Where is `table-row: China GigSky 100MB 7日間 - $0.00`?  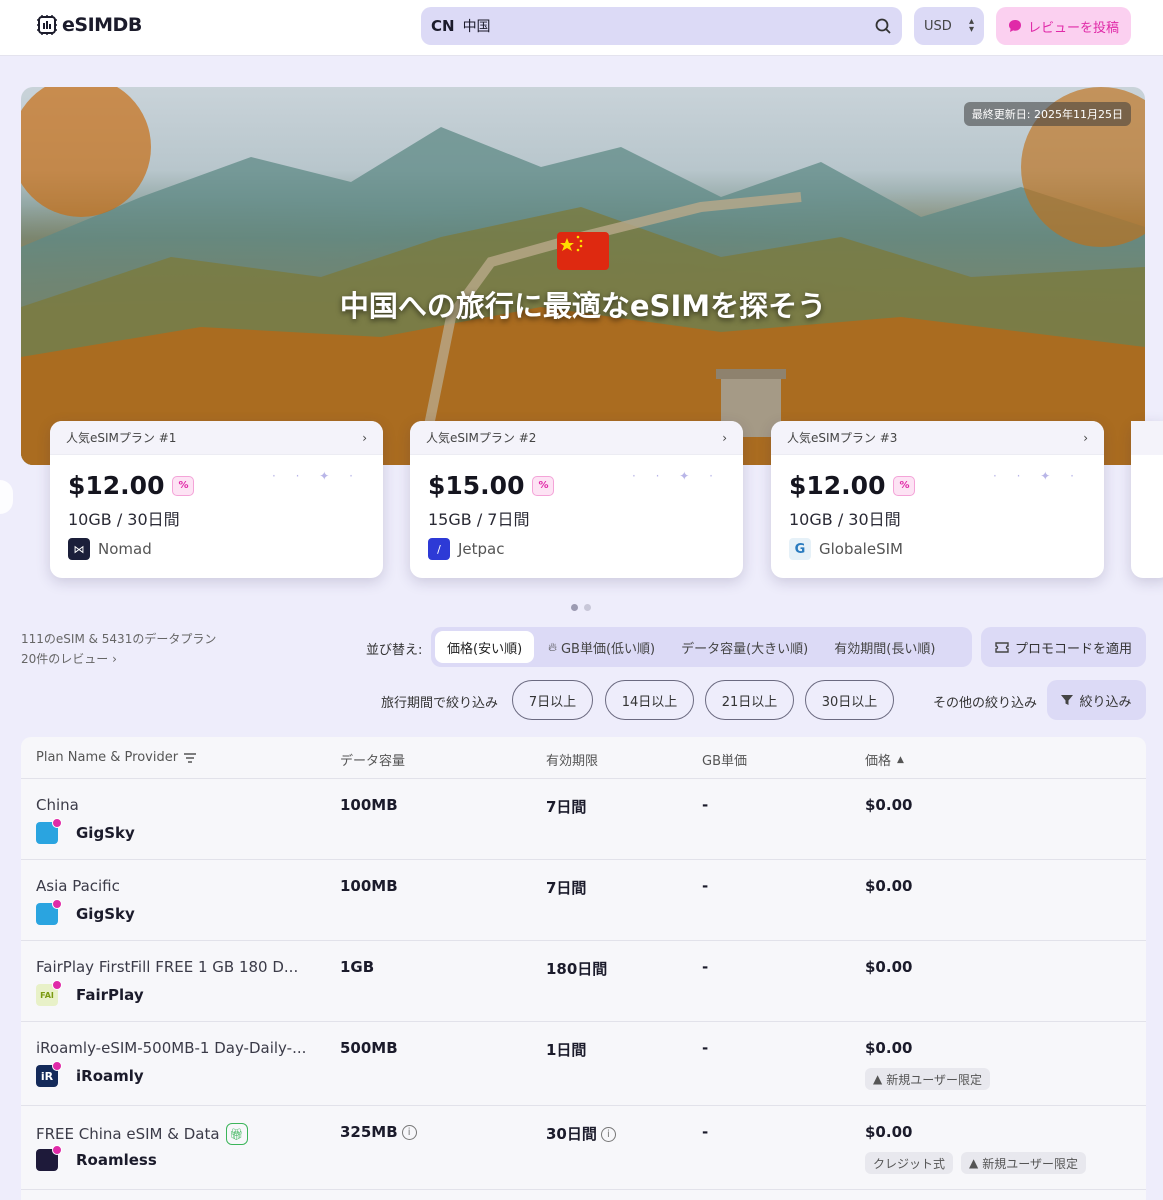 table-row: China GigSky 100MB 7日間 - $0.00 is located at coordinates (583, 819).